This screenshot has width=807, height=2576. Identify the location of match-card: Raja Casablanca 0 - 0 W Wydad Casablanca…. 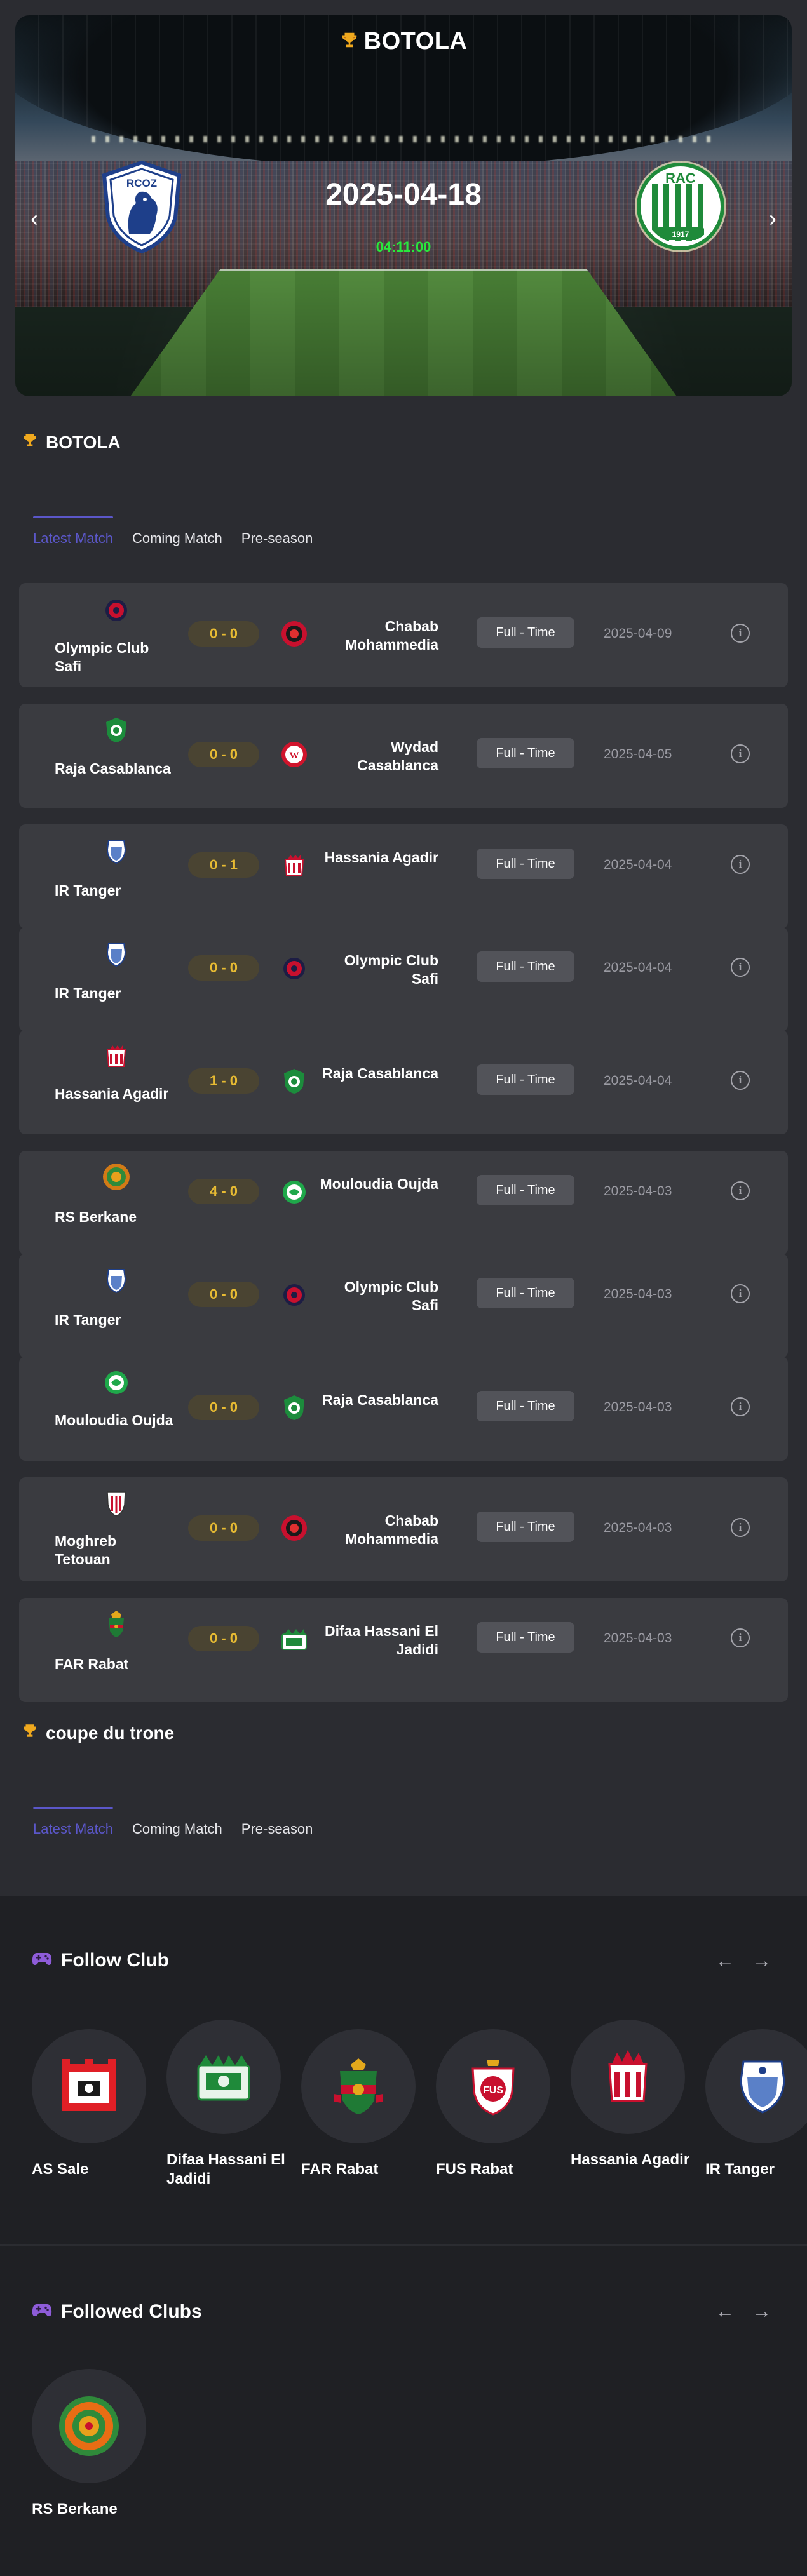
(403, 756).